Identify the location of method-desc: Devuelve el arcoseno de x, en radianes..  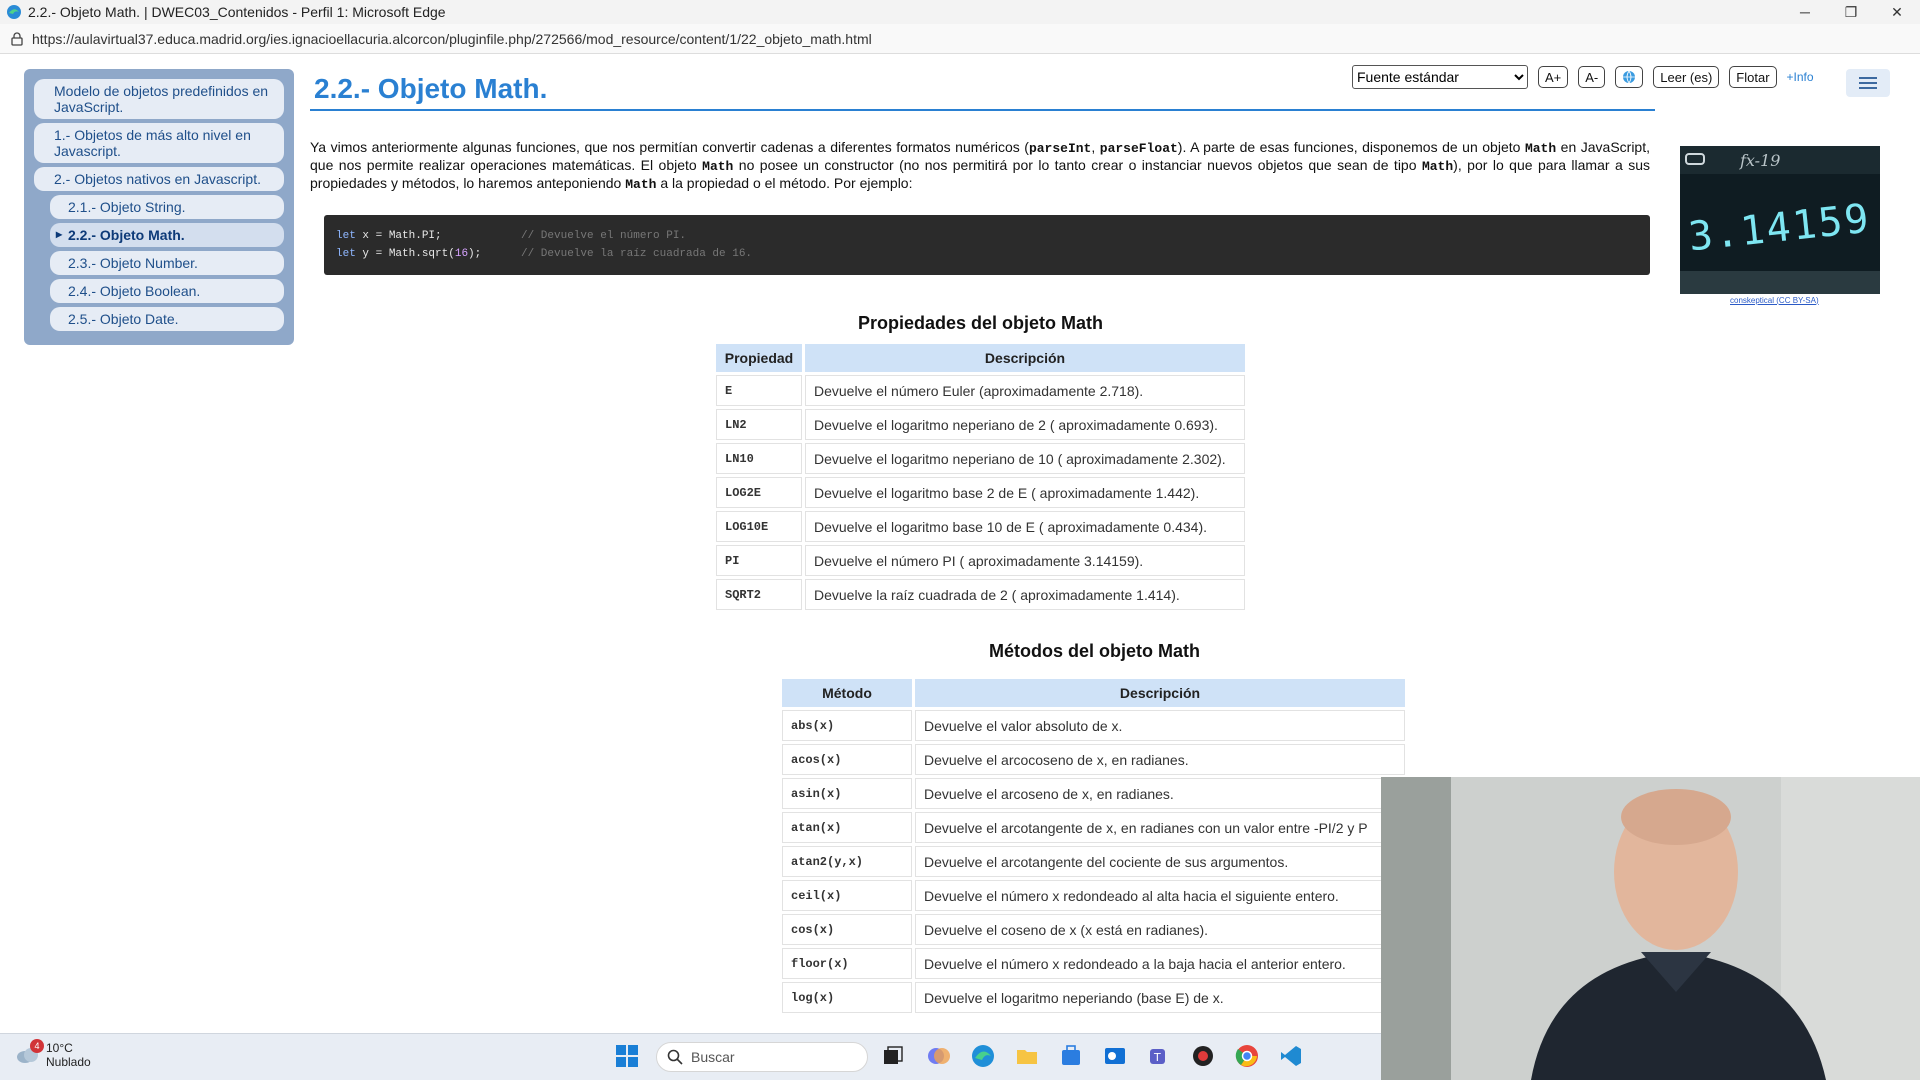
(1160, 793).